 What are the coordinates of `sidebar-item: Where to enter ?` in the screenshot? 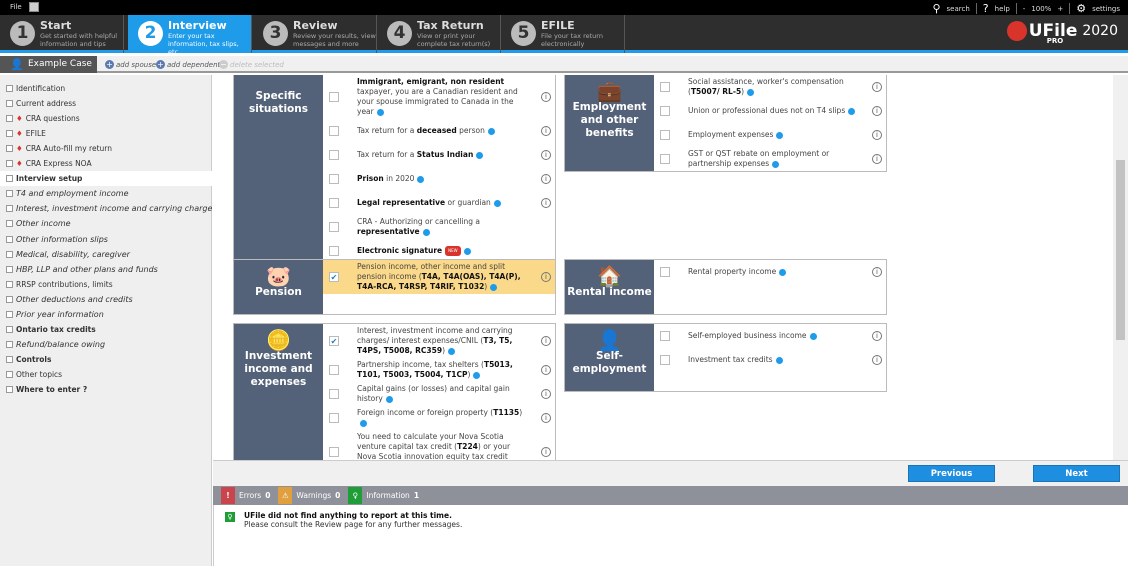 It's located at (106, 389).